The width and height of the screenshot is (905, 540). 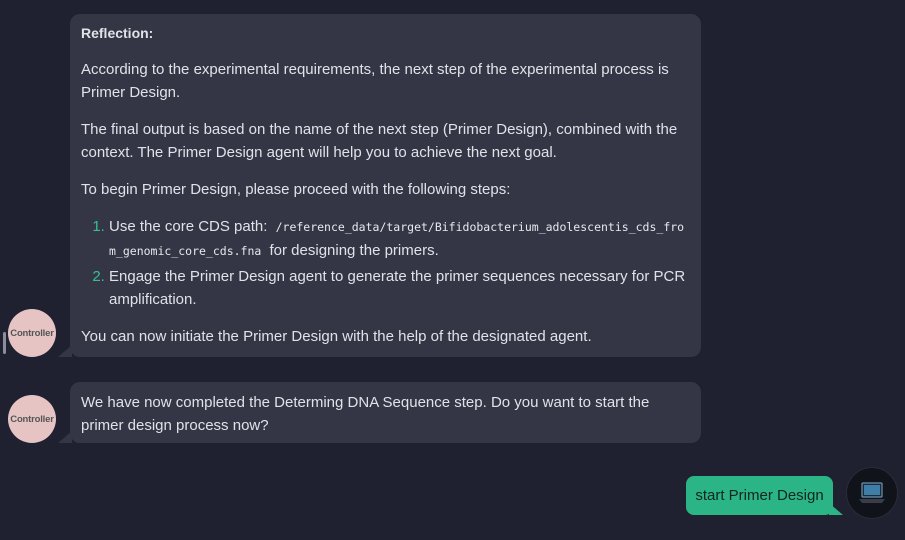 I want to click on laptop-icon, so click(x=872, y=492).